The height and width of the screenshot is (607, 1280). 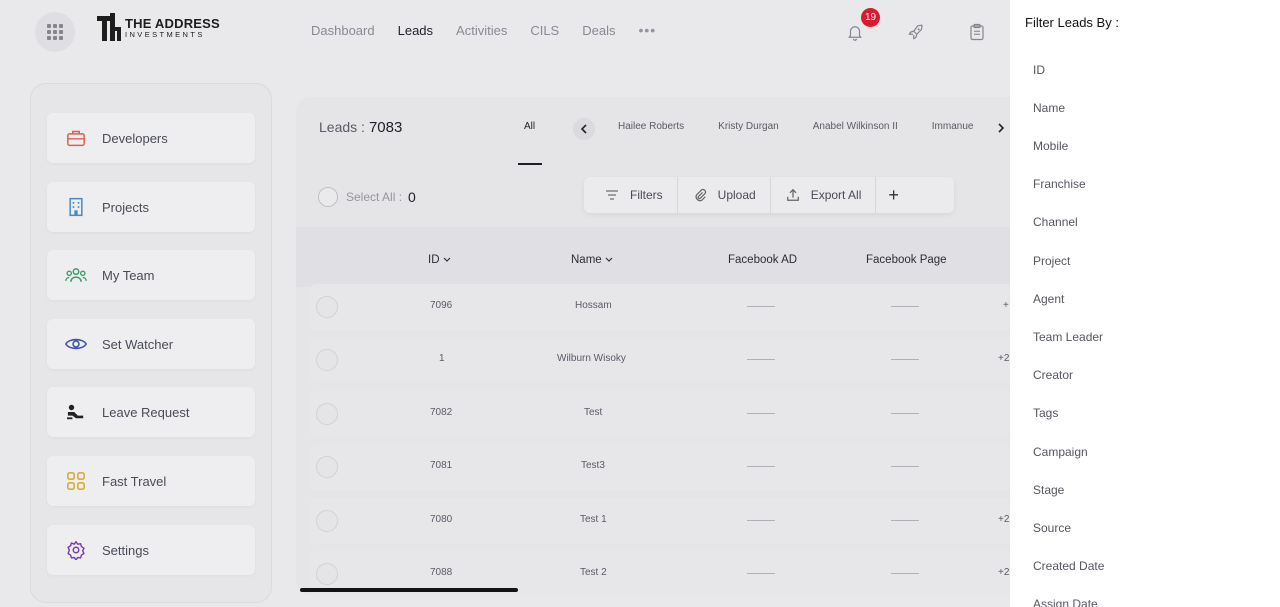 I want to click on filter-option-tags: Tags, so click(x=1045, y=413).